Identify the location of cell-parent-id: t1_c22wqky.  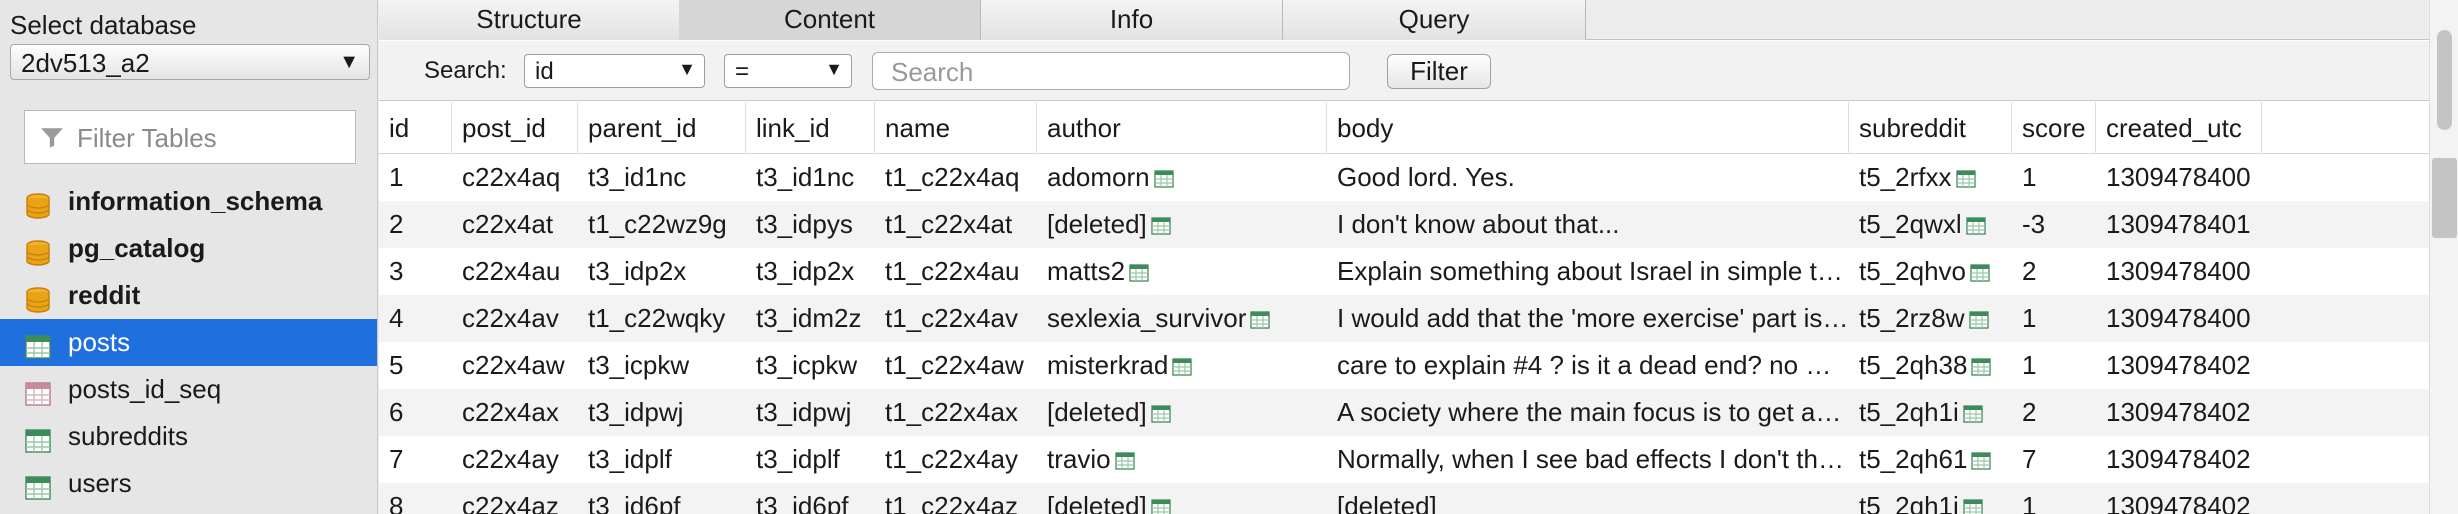
(662, 318).